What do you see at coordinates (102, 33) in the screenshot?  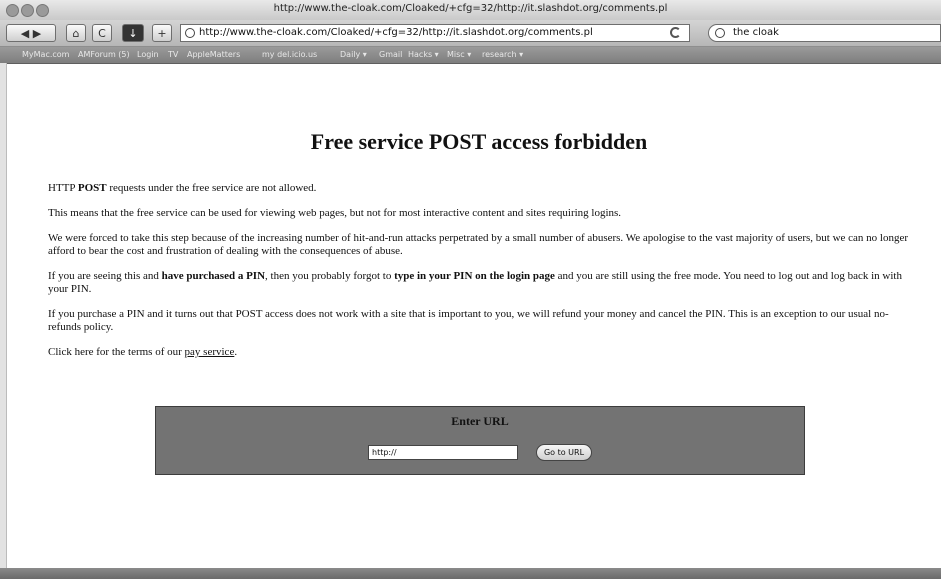 I see `snapback-icon: C` at bounding box center [102, 33].